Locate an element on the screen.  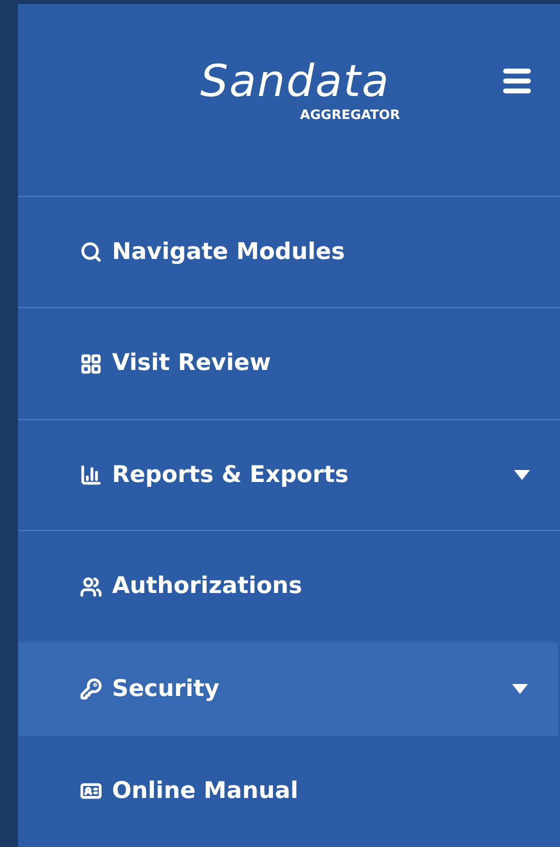
menu-item: Authorizations is located at coordinates (289, 586).